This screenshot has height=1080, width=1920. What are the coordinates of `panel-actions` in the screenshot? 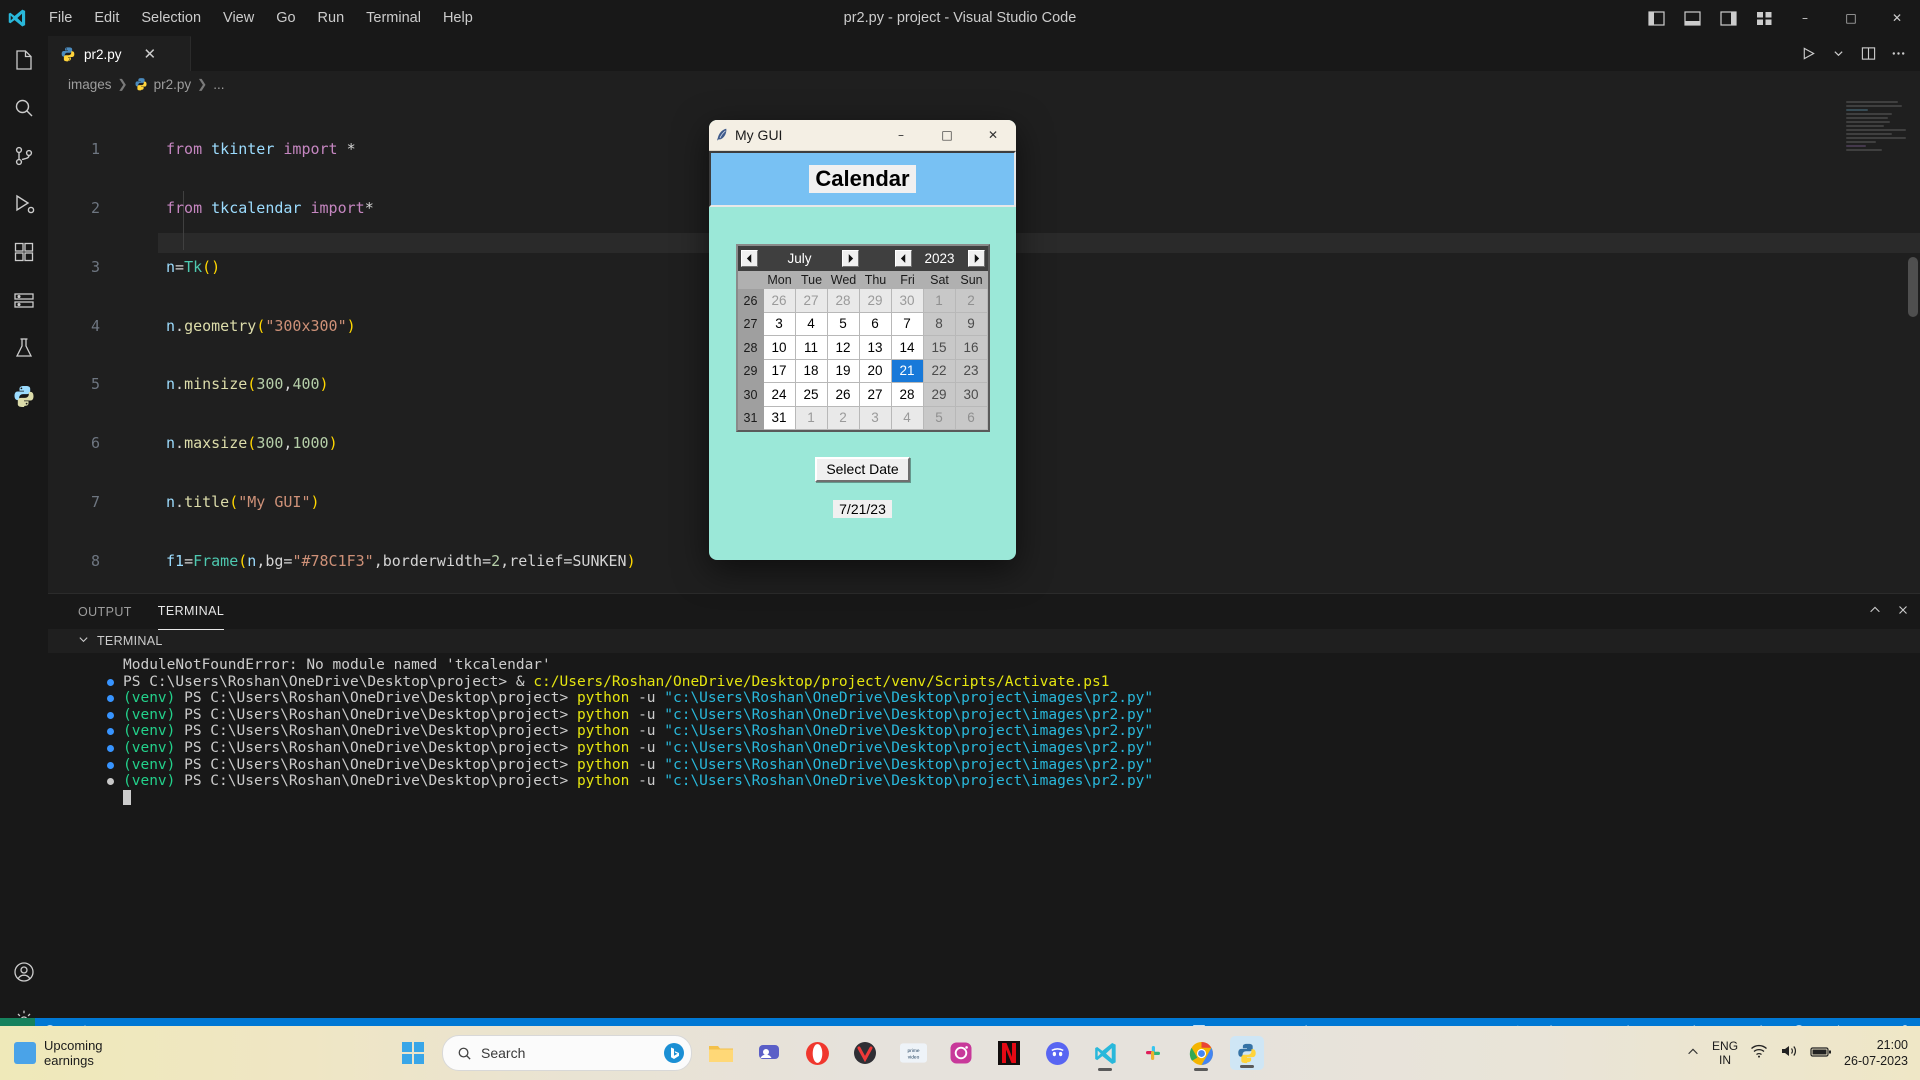 It's located at (1889, 611).